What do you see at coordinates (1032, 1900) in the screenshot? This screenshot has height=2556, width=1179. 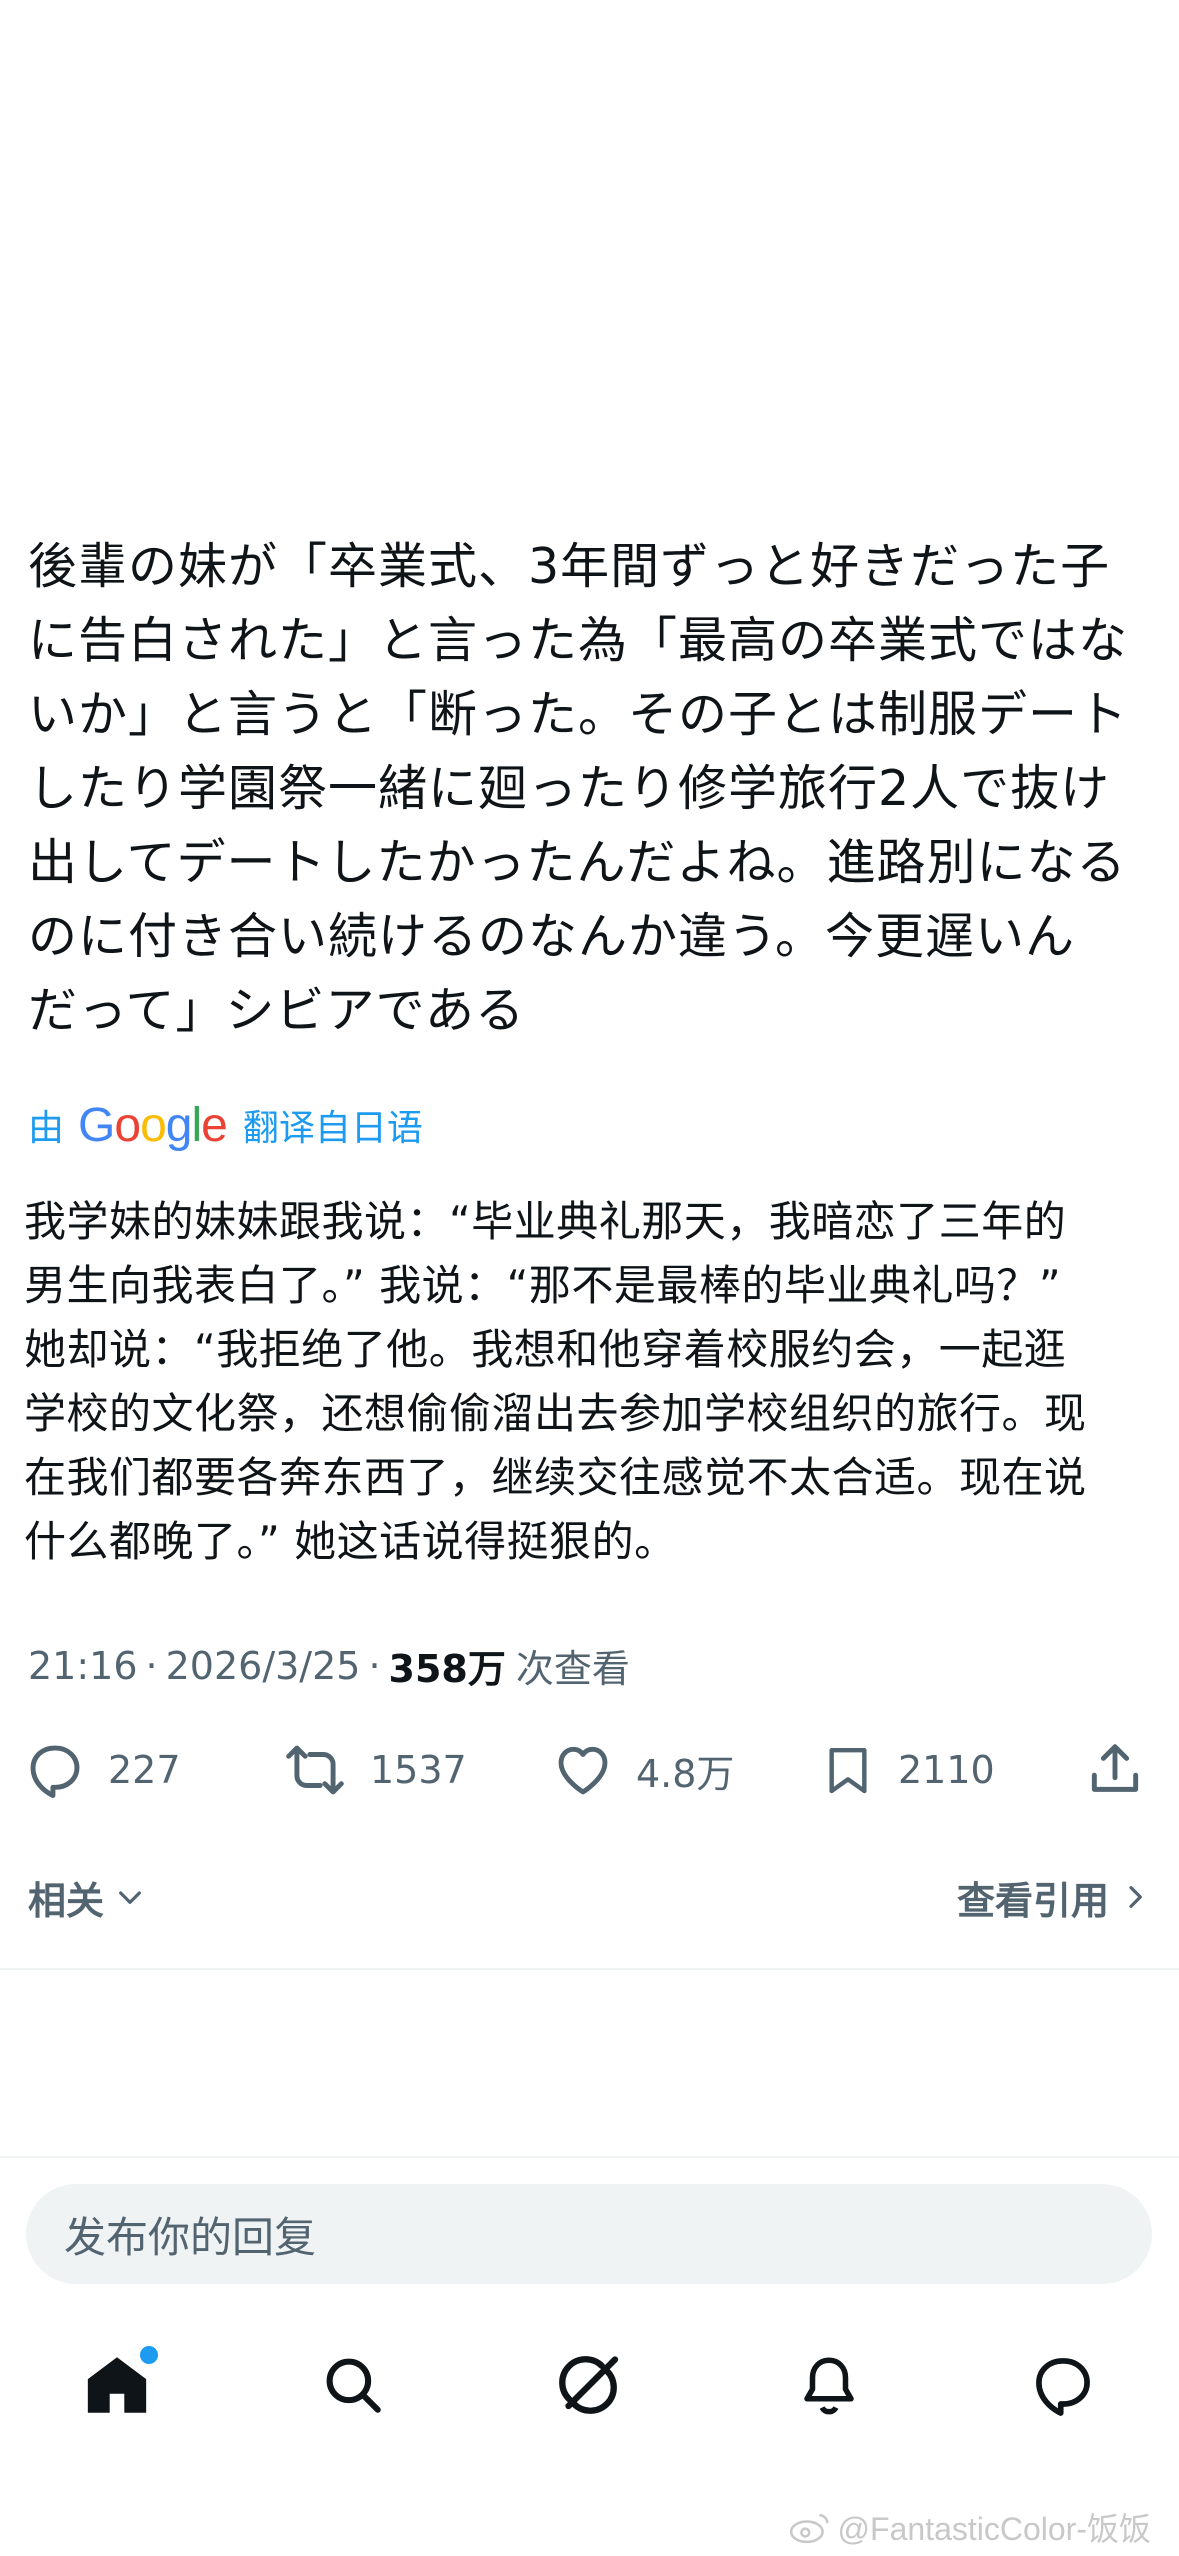 I see `view-quotes-label: 查看引用` at bounding box center [1032, 1900].